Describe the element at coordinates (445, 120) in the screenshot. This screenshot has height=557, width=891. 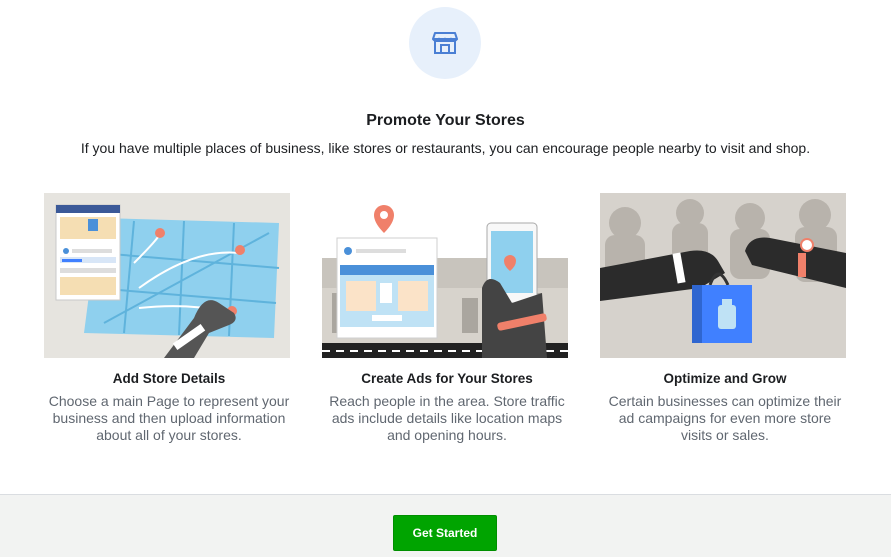
I see `page-title: Promote Your Stores` at that location.